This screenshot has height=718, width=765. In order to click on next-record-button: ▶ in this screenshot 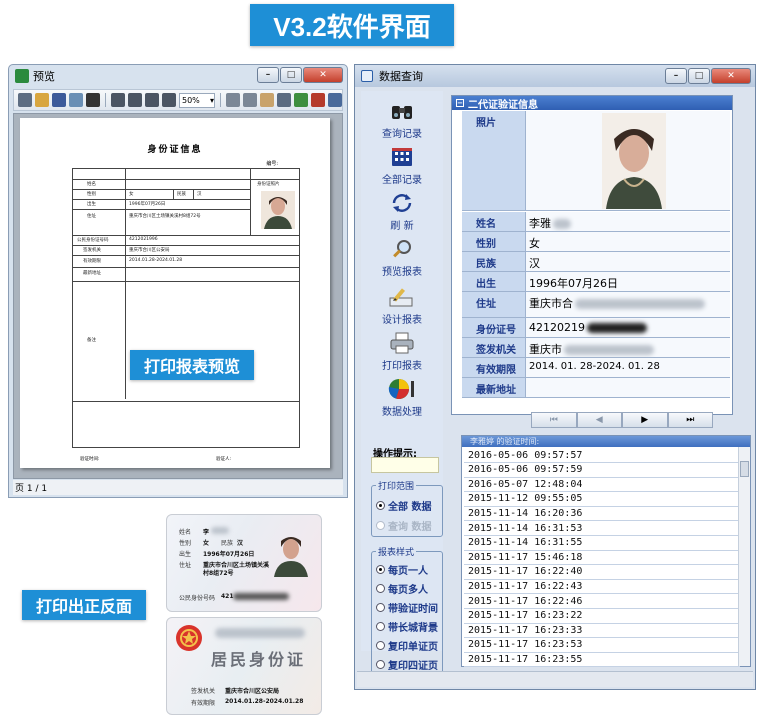, I will do `click(645, 420)`.